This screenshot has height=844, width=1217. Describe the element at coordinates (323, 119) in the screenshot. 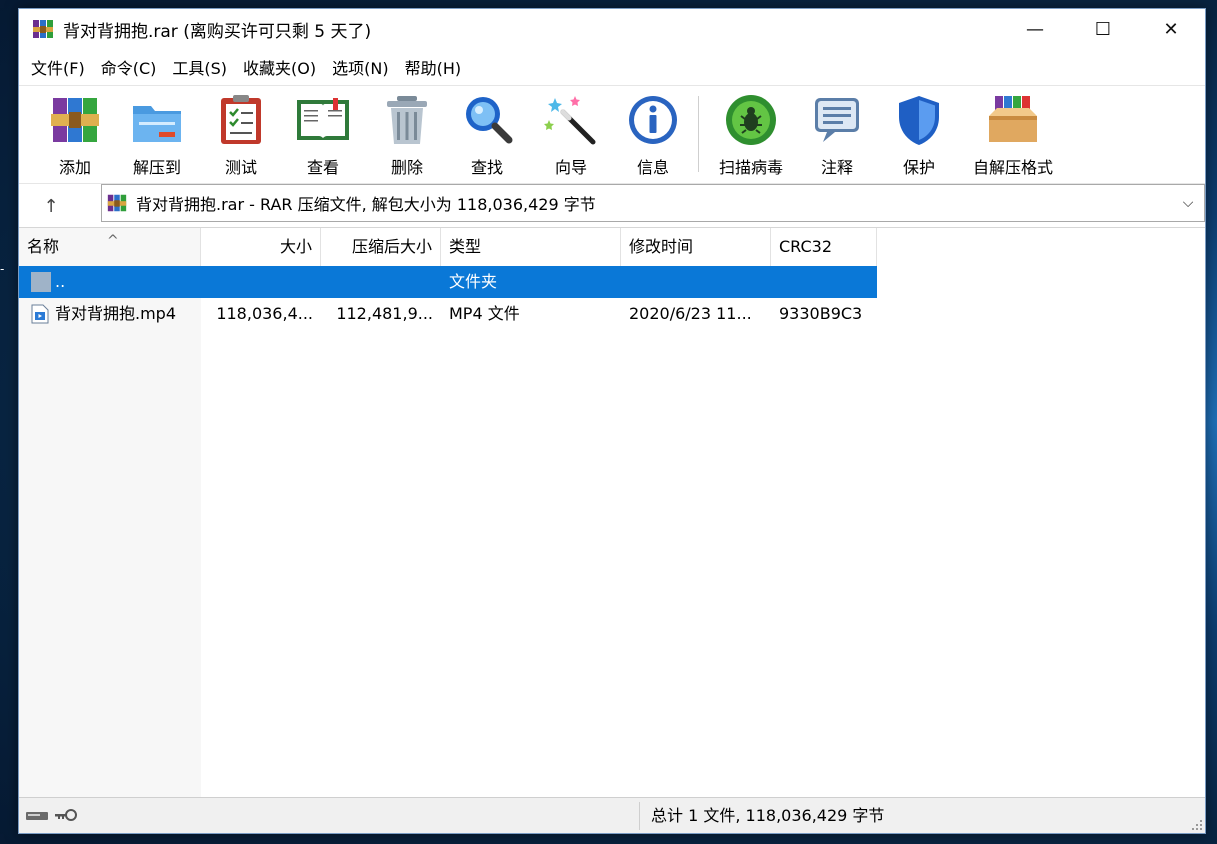

I see `view-book-icon` at that location.